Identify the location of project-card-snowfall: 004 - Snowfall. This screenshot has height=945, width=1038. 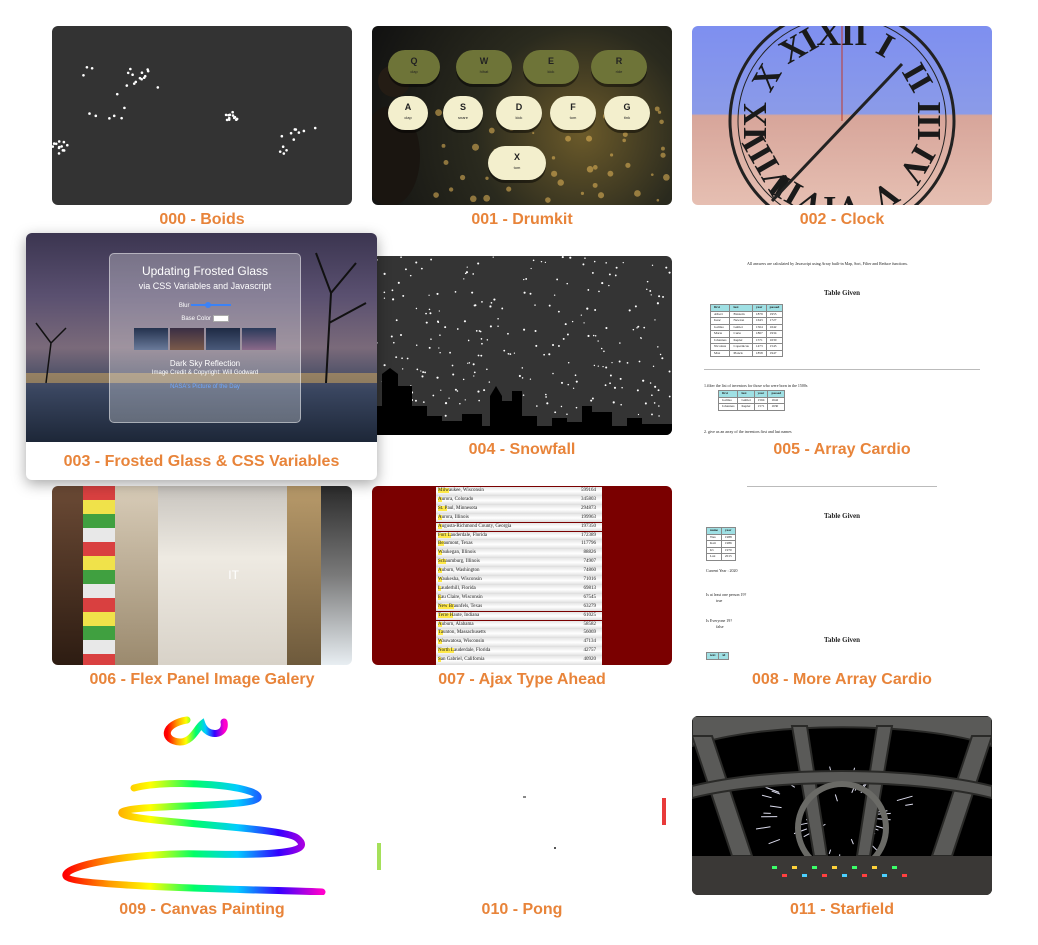
(522, 358).